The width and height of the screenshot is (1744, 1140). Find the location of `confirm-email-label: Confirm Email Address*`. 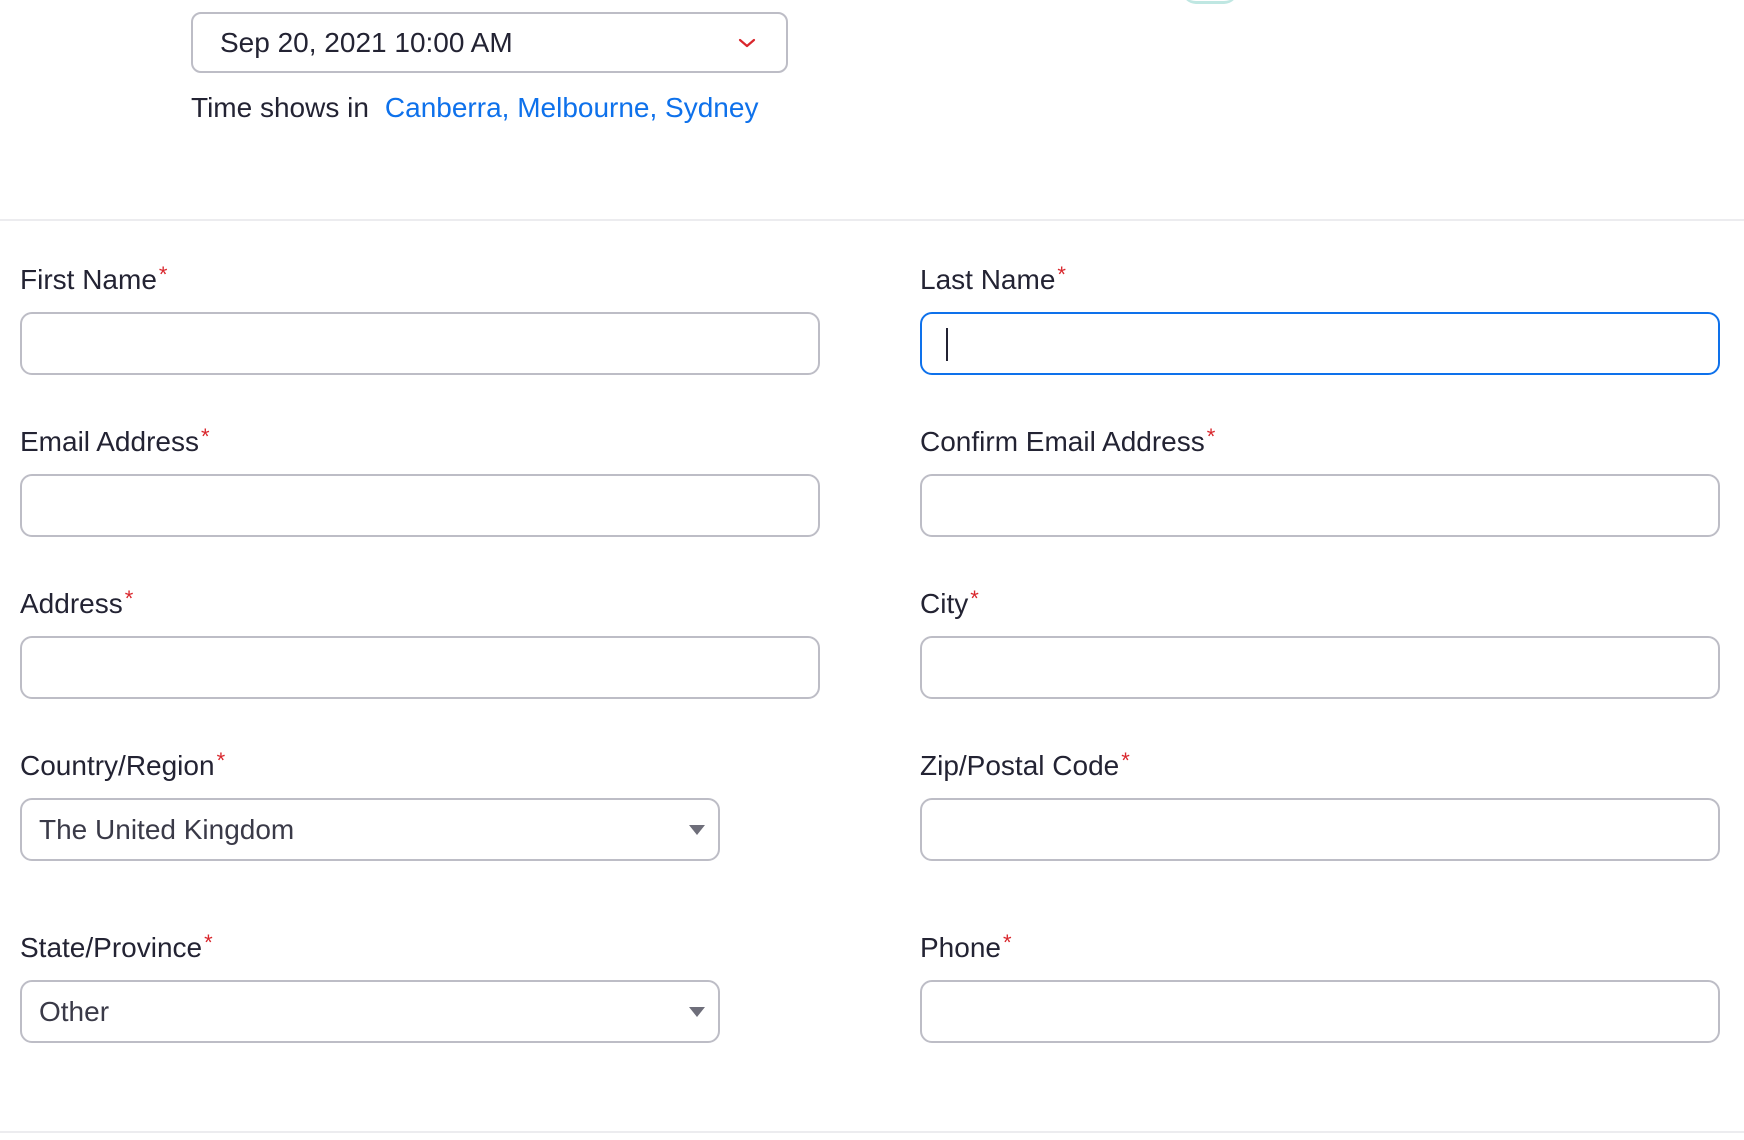

confirm-email-label: Confirm Email Address* is located at coordinates (1068, 441).